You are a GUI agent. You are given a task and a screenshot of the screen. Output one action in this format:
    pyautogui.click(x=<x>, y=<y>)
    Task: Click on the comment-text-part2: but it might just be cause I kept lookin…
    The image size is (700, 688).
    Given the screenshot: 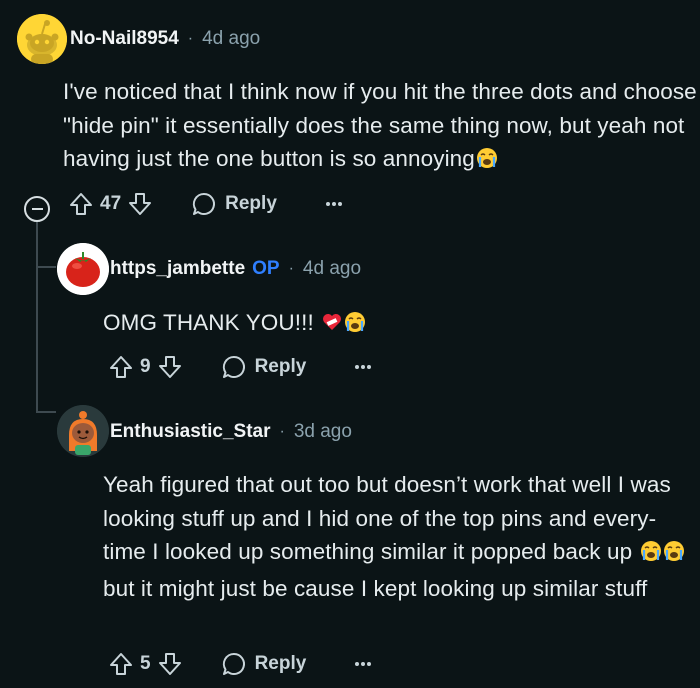 What is the action you would take?
    pyautogui.click(x=375, y=588)
    